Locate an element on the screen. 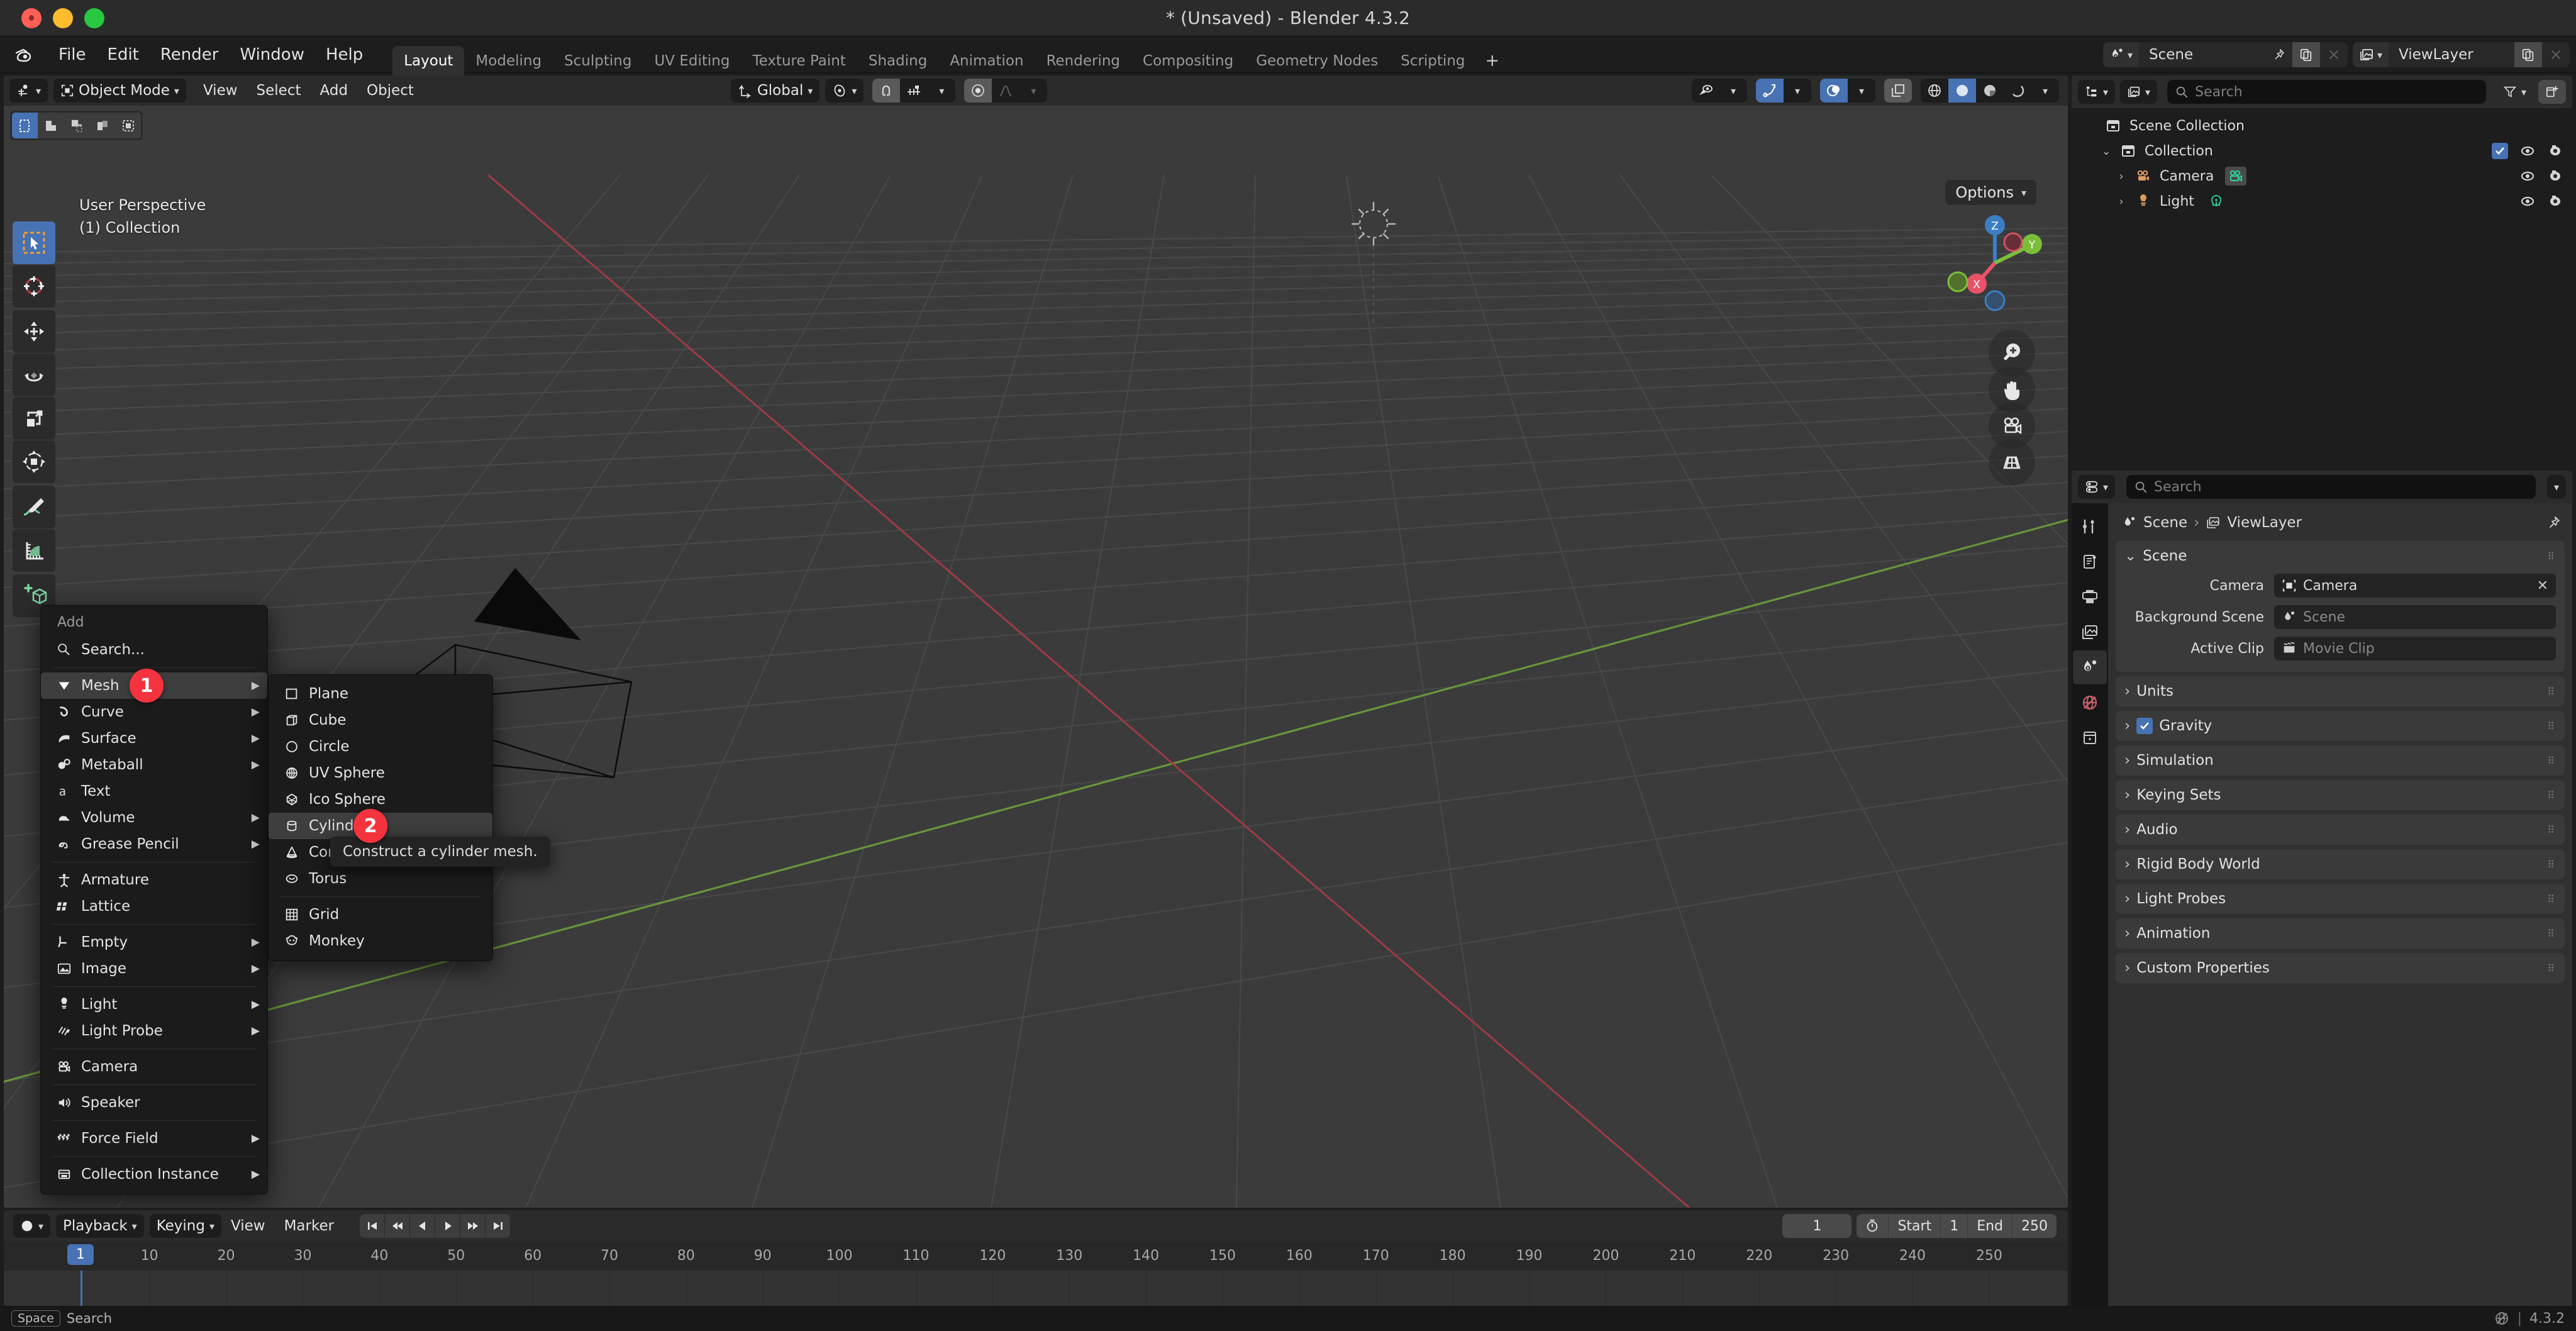 The image size is (2576, 1331). topbar-menu-help: Help is located at coordinates (344, 55).